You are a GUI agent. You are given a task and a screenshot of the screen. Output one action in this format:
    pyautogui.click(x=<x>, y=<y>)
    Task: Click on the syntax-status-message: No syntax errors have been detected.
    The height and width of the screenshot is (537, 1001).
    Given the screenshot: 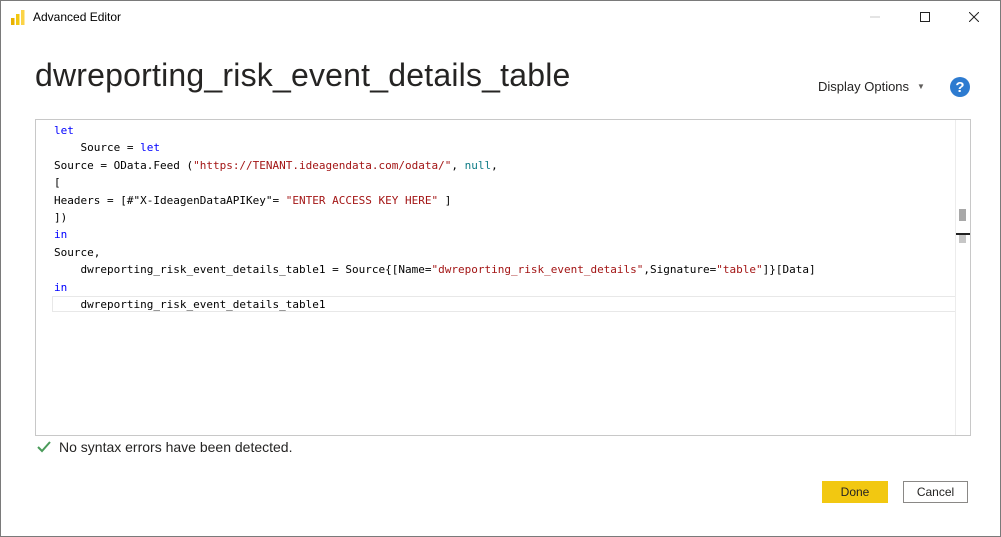 What is the action you would take?
    pyautogui.click(x=176, y=447)
    